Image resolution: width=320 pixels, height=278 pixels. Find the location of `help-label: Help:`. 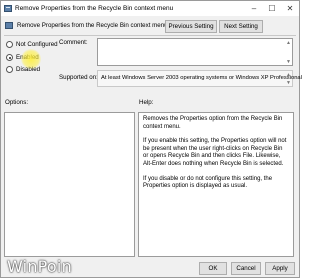

help-label: Help: is located at coordinates (146, 102).